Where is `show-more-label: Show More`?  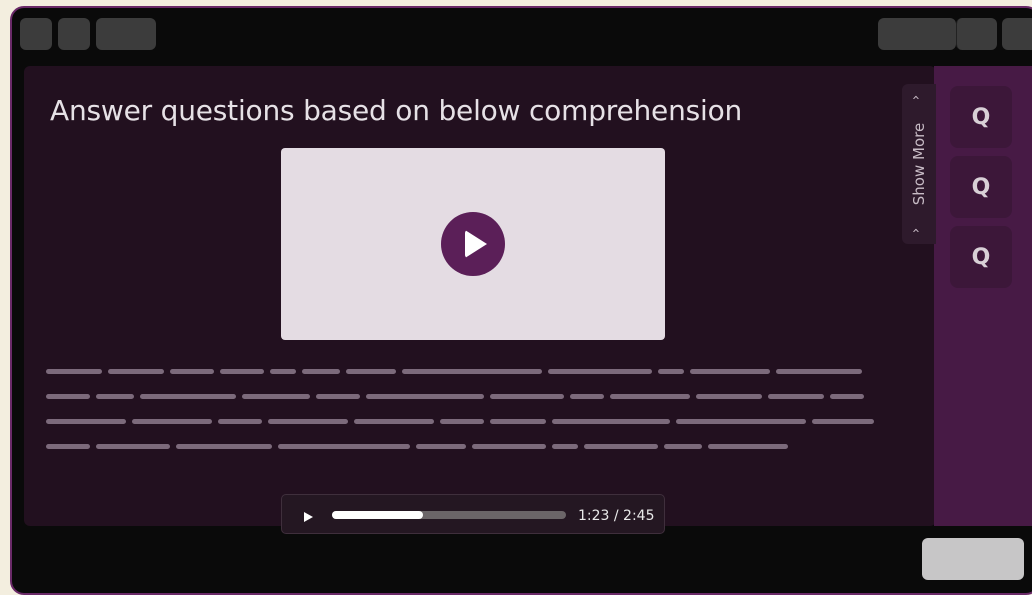
show-more-label: Show More is located at coordinates (919, 164).